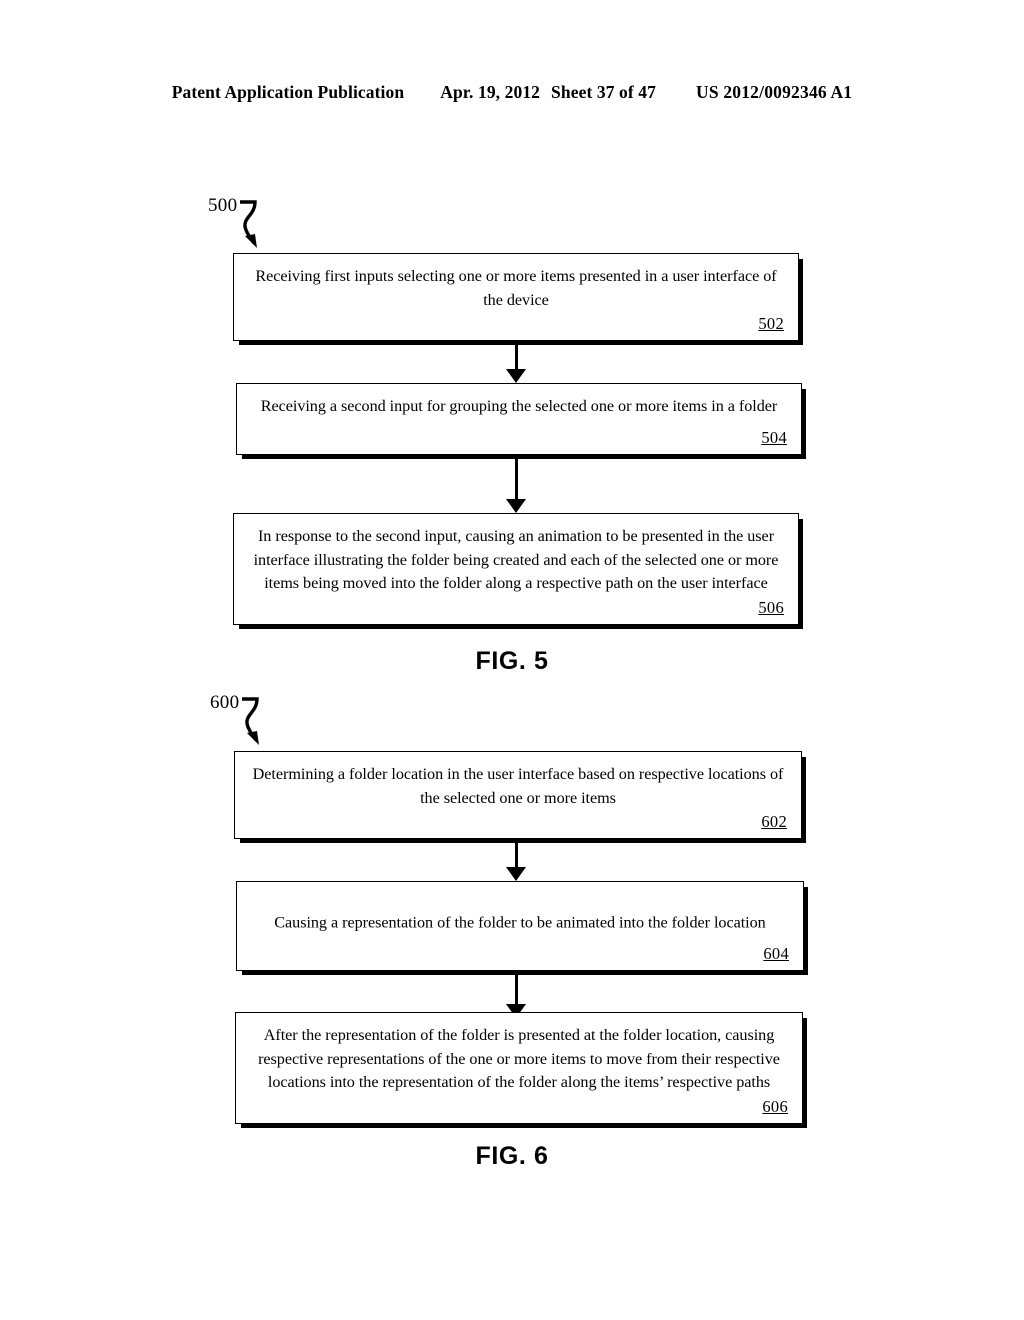  I want to click on header-publication-label: Patent Application Publication, so click(288, 92).